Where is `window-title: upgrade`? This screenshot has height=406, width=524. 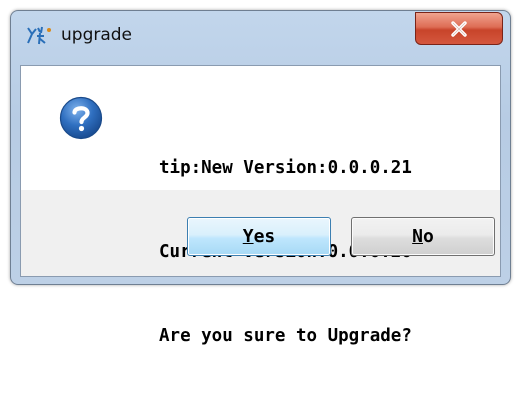 window-title: upgrade is located at coordinates (97, 35).